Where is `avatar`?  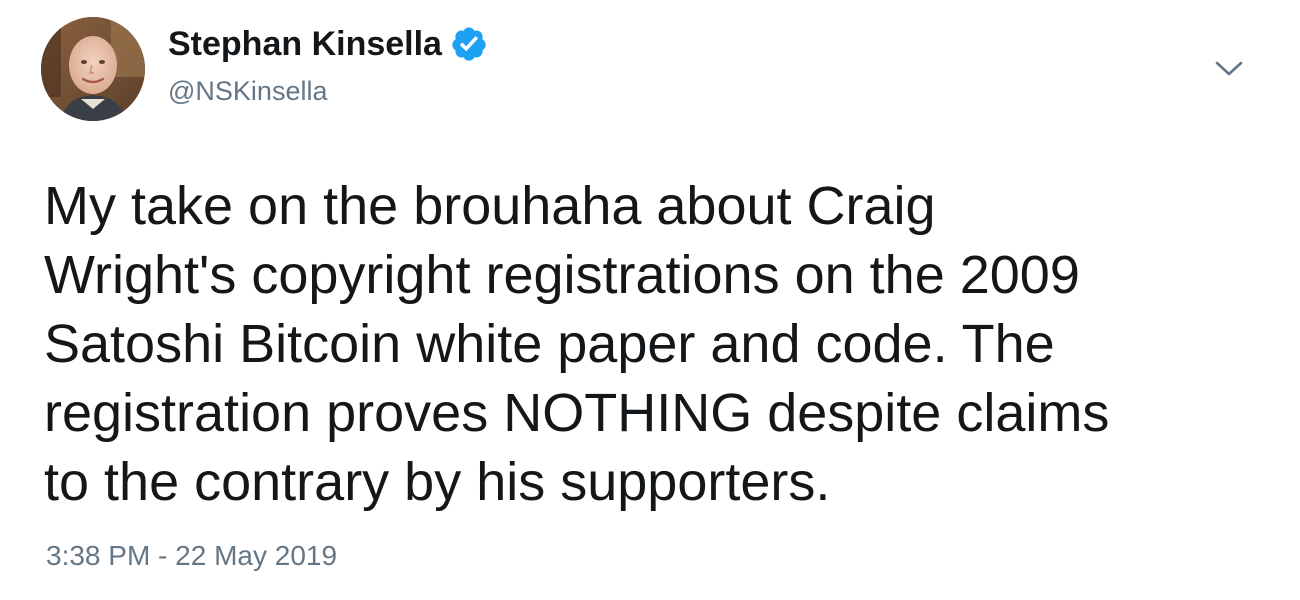
avatar is located at coordinates (93, 69).